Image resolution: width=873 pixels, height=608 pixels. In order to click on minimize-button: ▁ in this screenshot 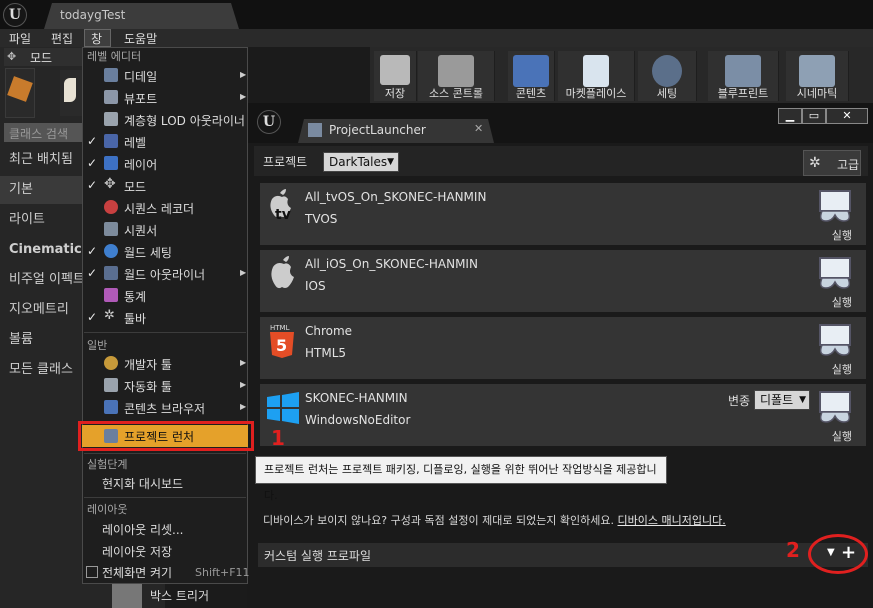, I will do `click(790, 116)`.